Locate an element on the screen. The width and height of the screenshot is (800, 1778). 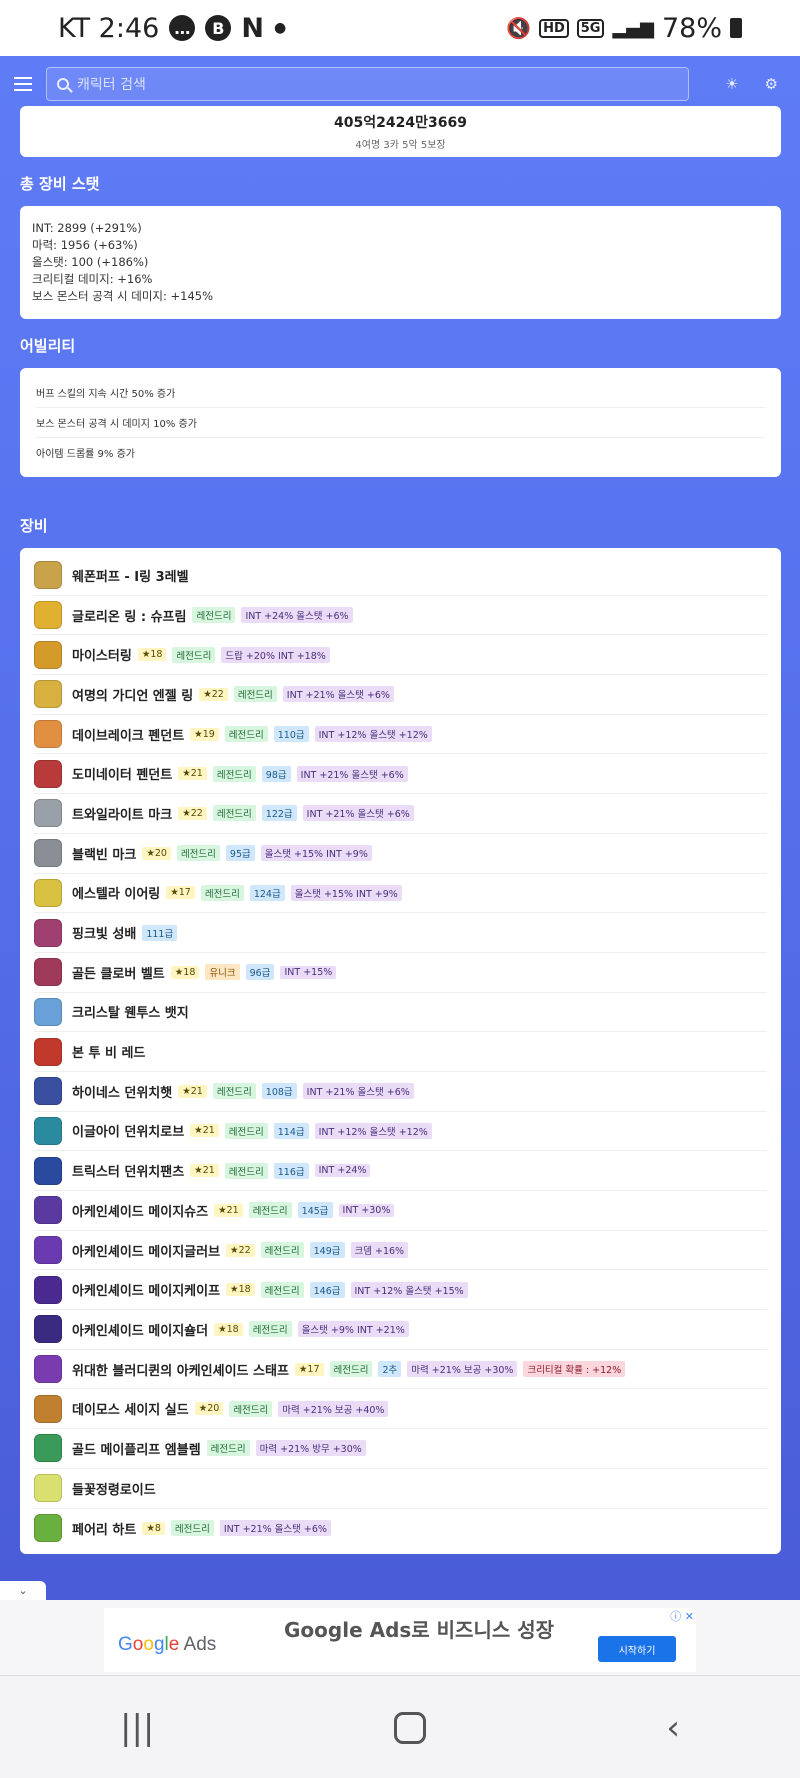
equipment-name: 이글아이 던위치로브 is located at coordinates (128, 1133).